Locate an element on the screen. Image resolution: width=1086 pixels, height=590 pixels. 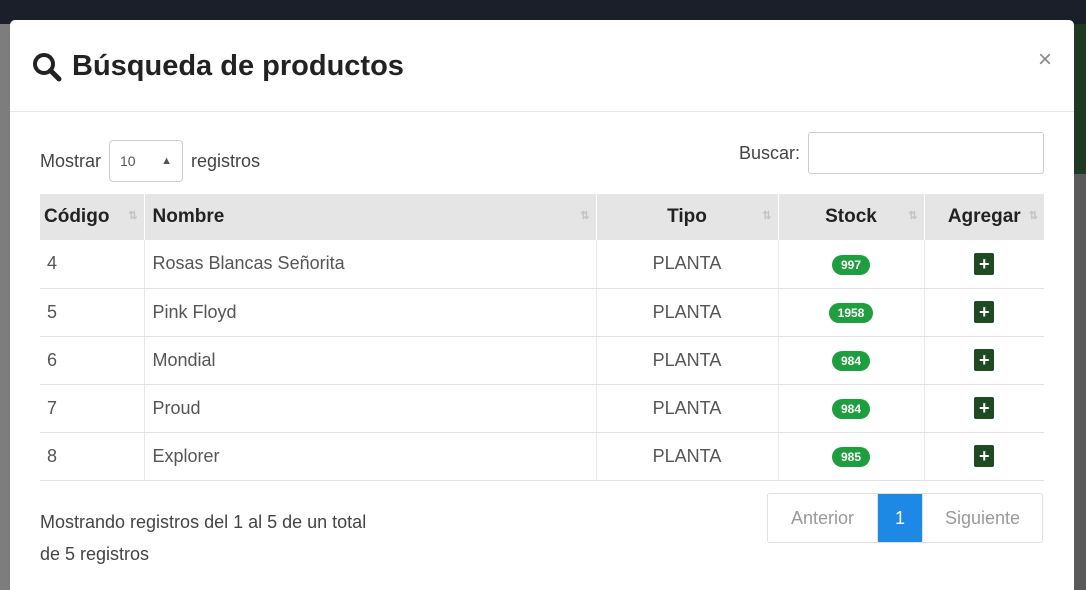
select-arrows-icon: ▲︎ is located at coordinates (167, 161).